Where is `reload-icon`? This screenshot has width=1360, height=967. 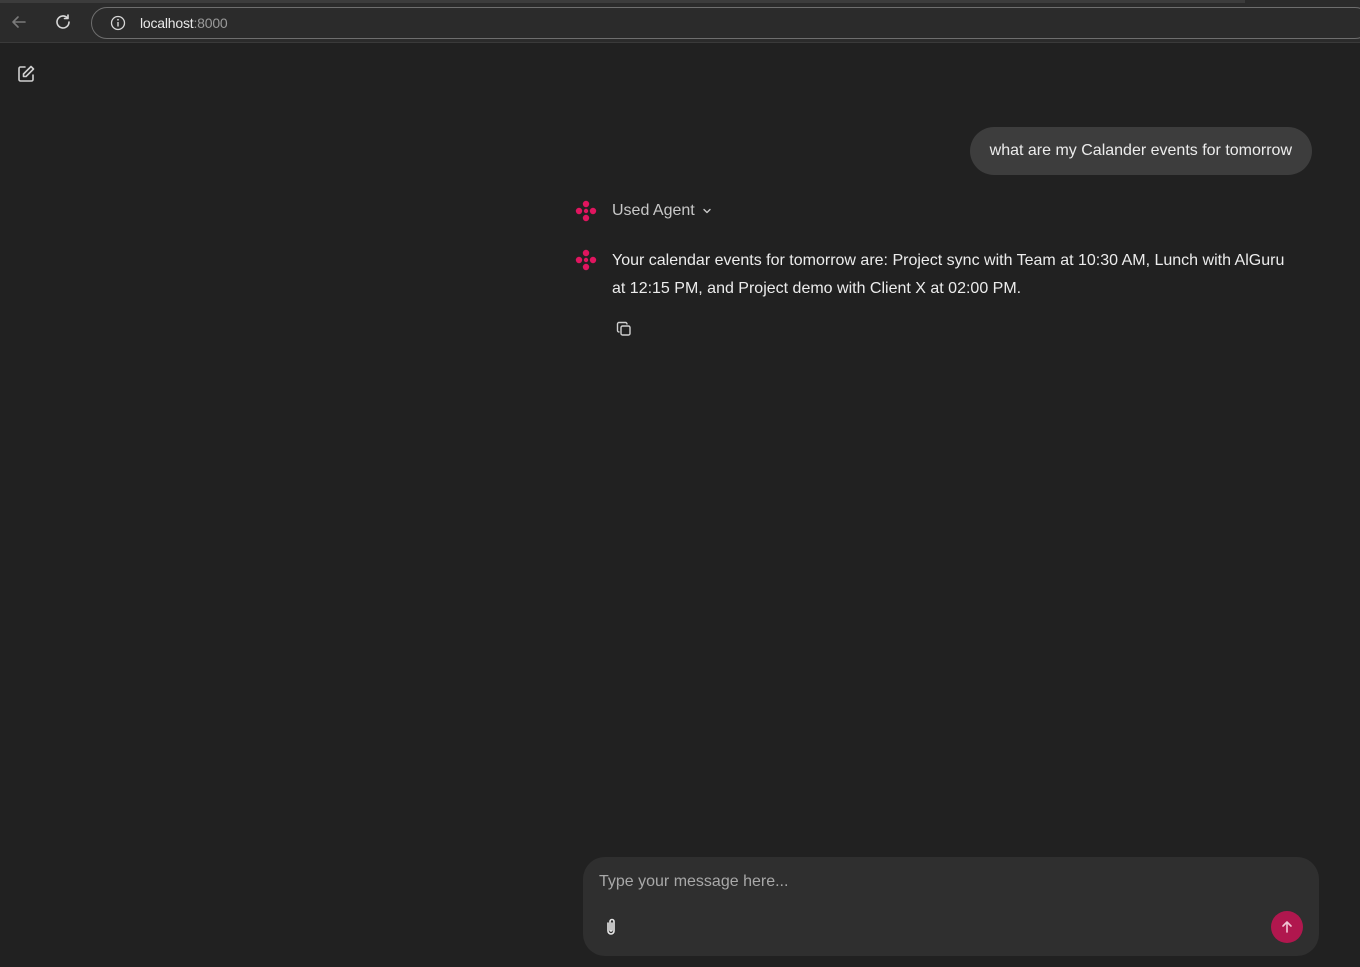
reload-icon is located at coordinates (63, 21).